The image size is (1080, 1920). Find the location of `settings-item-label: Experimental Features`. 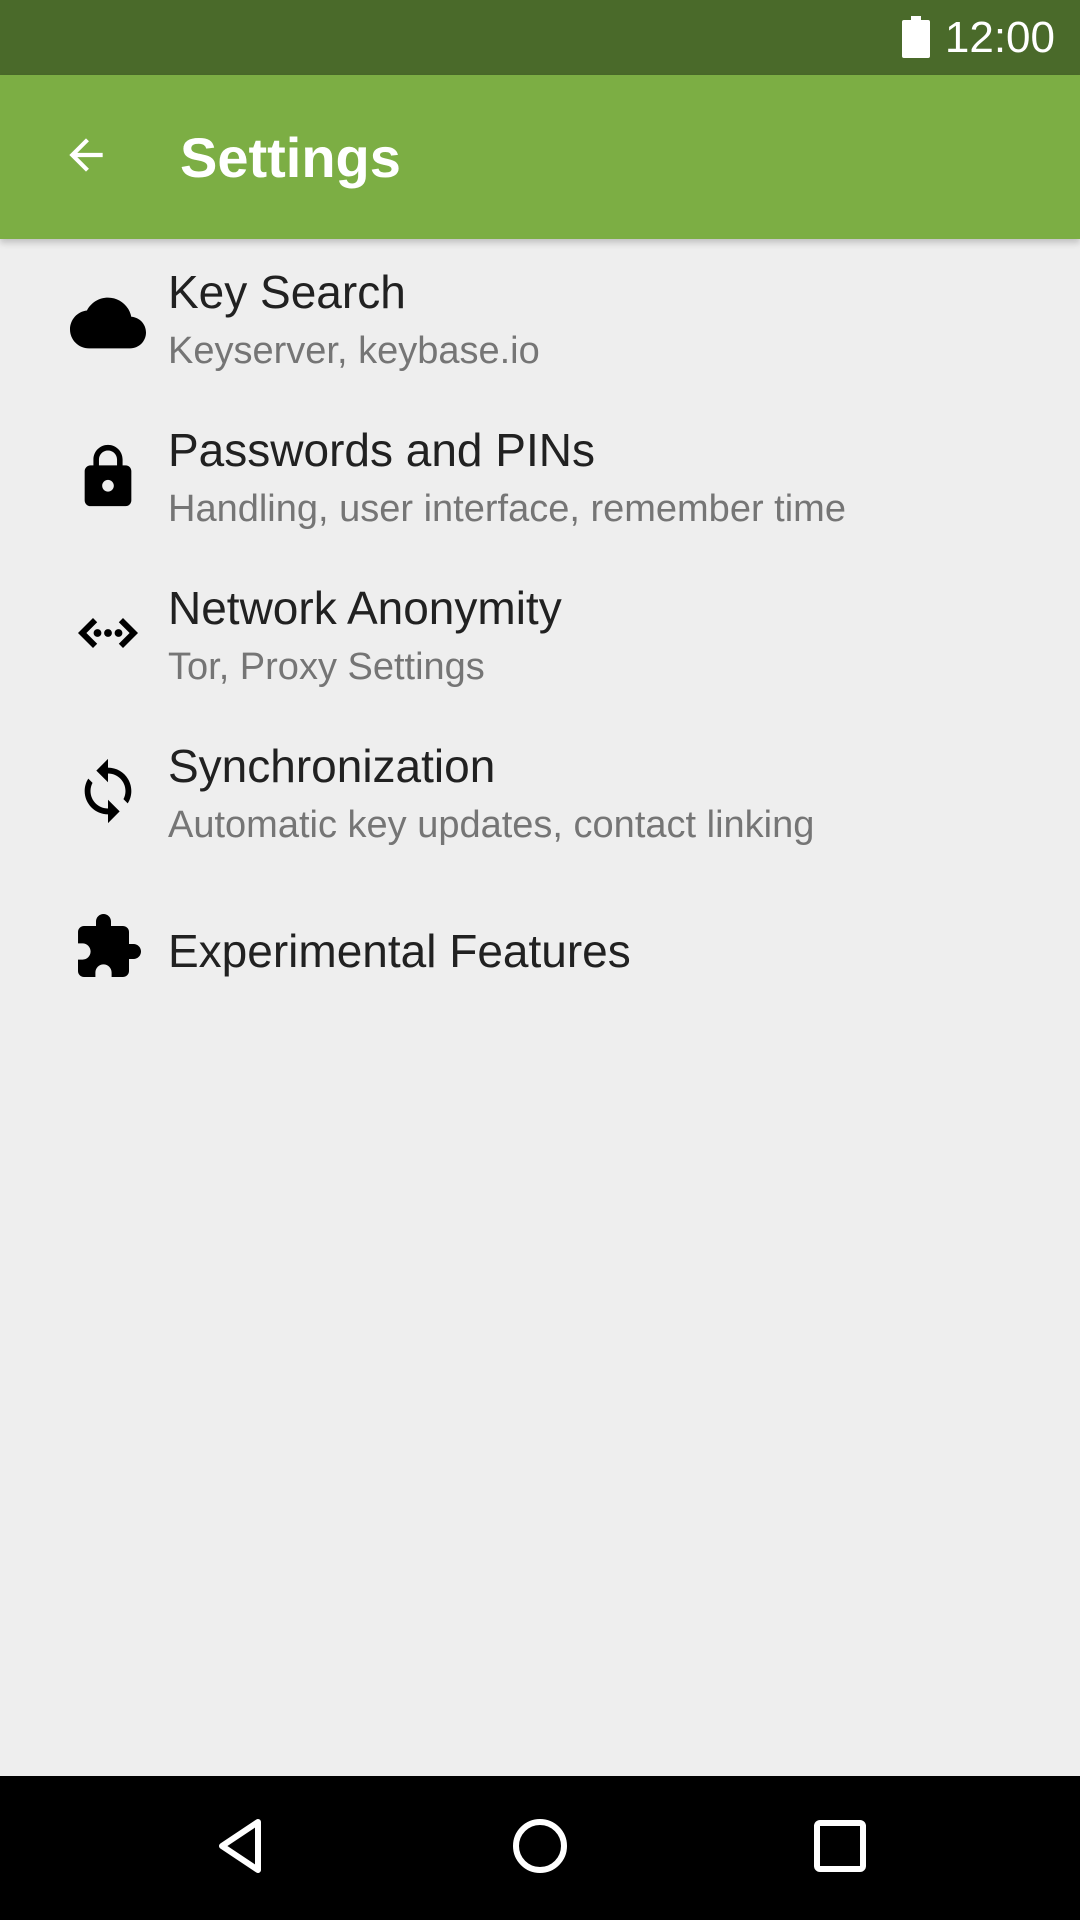

settings-item-label: Experimental Features is located at coordinates (399, 951).